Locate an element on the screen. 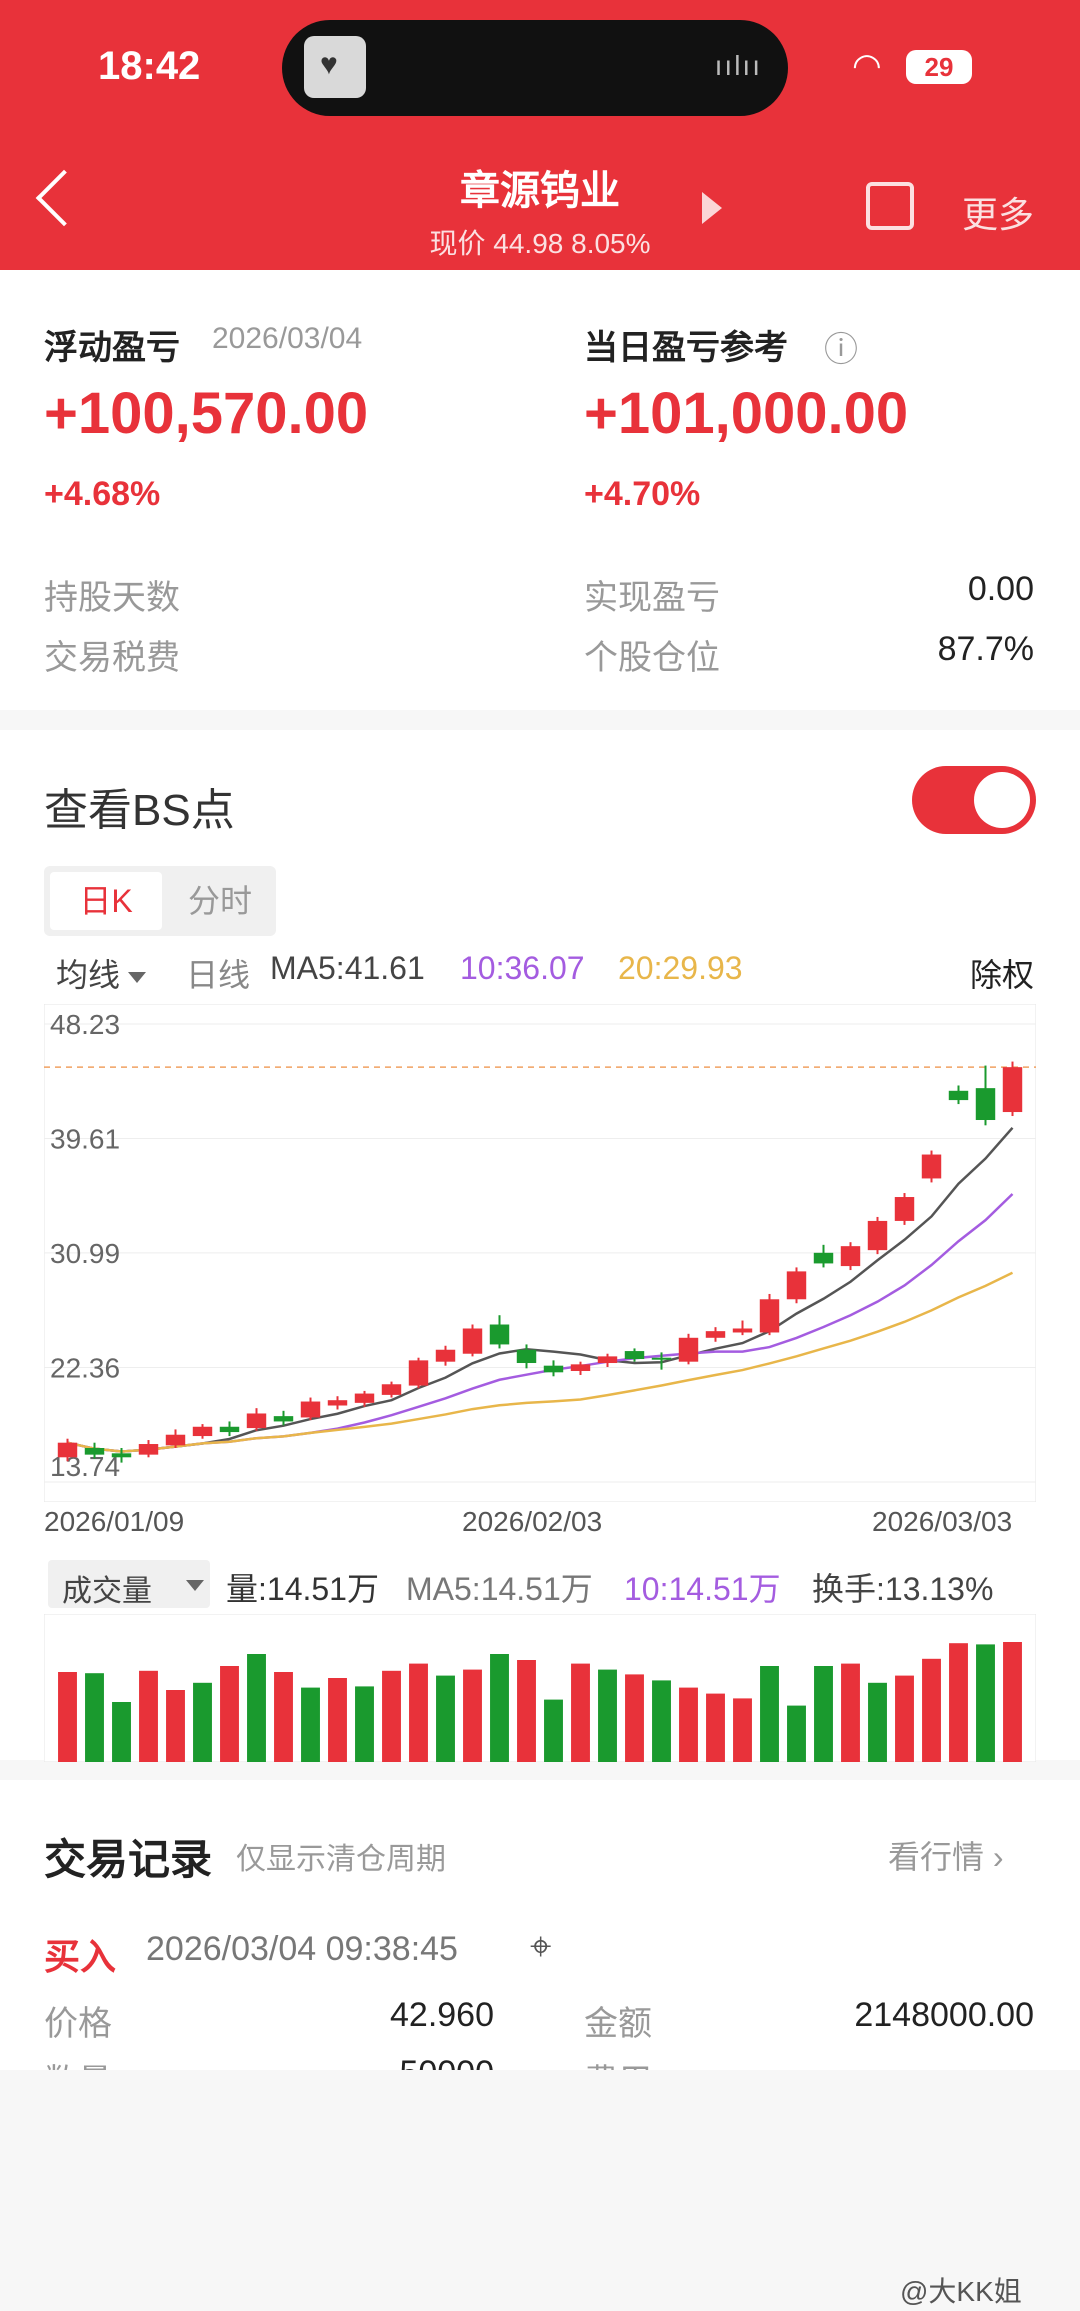 This screenshot has height=2311, width=1080. ma5-value: MA5:41.61 is located at coordinates (347, 968).